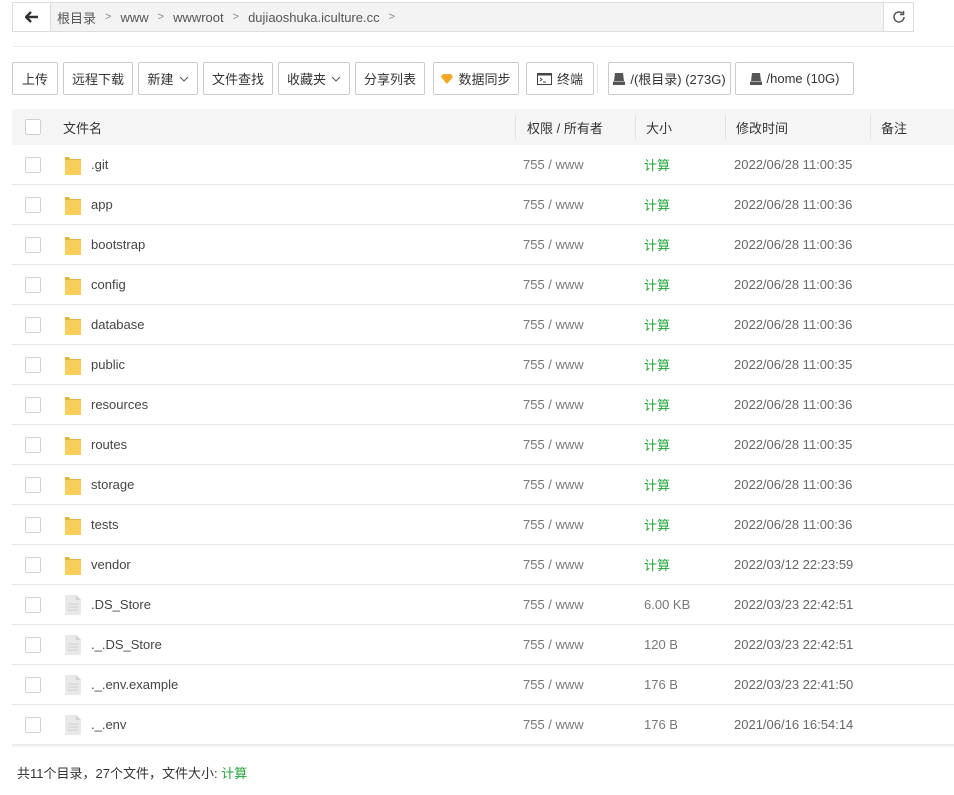 The image size is (954, 795). What do you see at coordinates (118, 244) in the screenshot?
I see `file-name: bootstrap` at bounding box center [118, 244].